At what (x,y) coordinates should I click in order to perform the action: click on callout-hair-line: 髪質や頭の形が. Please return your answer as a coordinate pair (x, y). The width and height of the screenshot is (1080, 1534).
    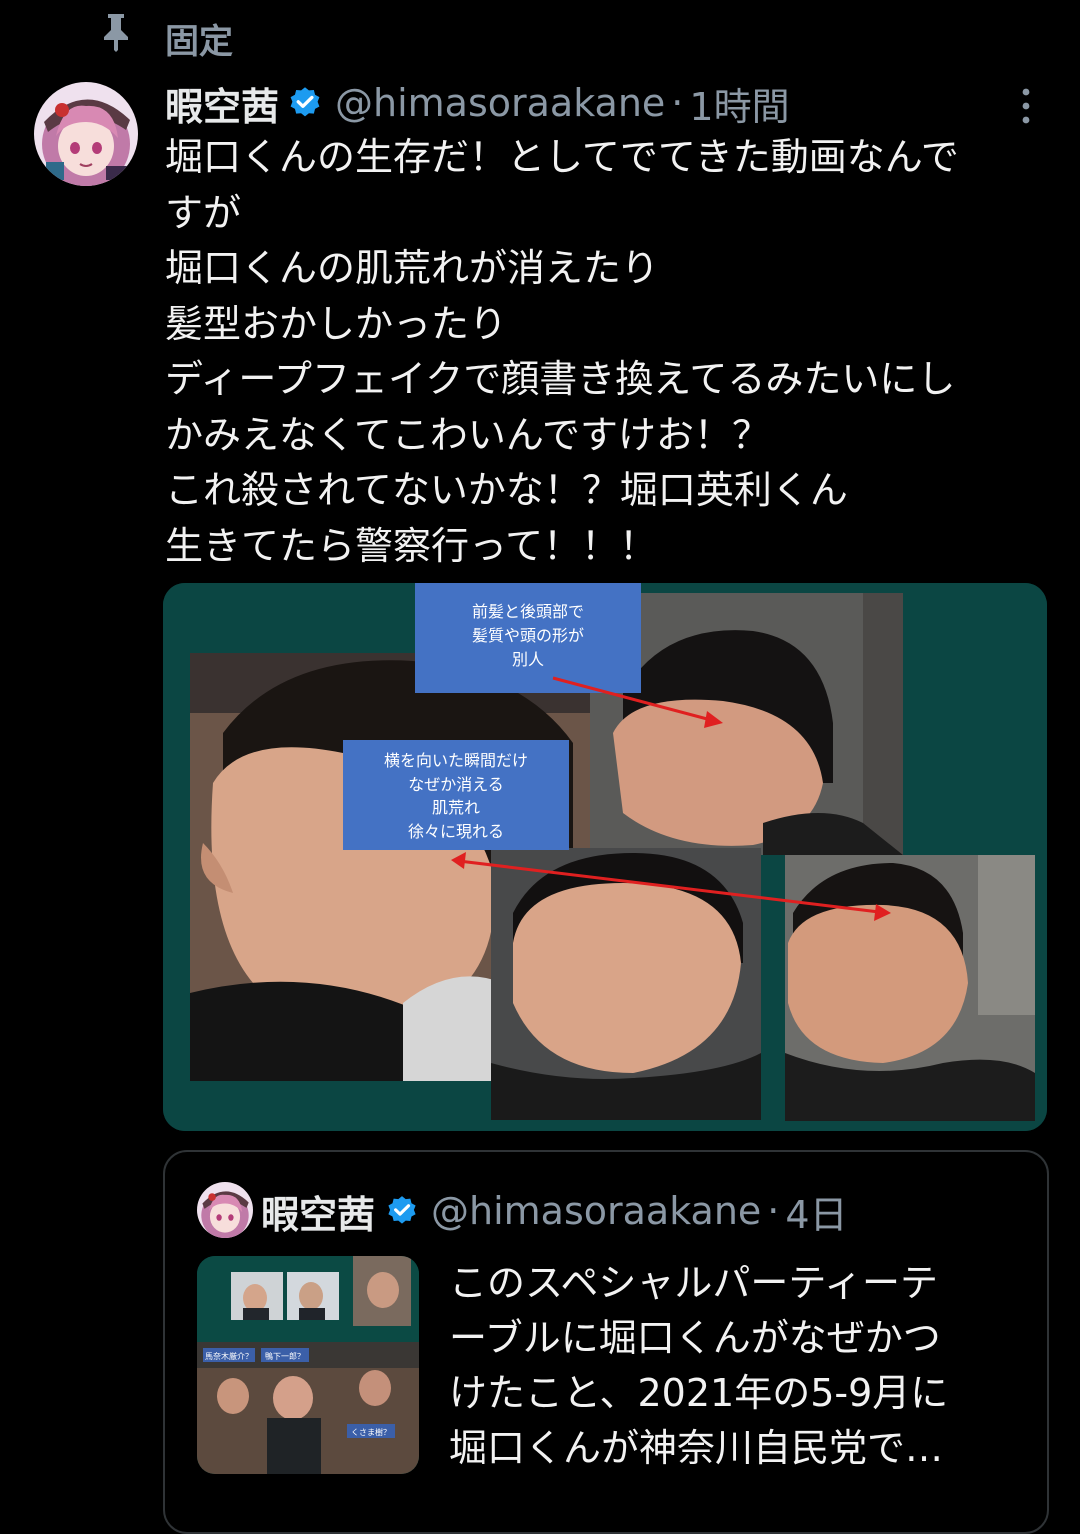
    Looking at the image, I should click on (528, 635).